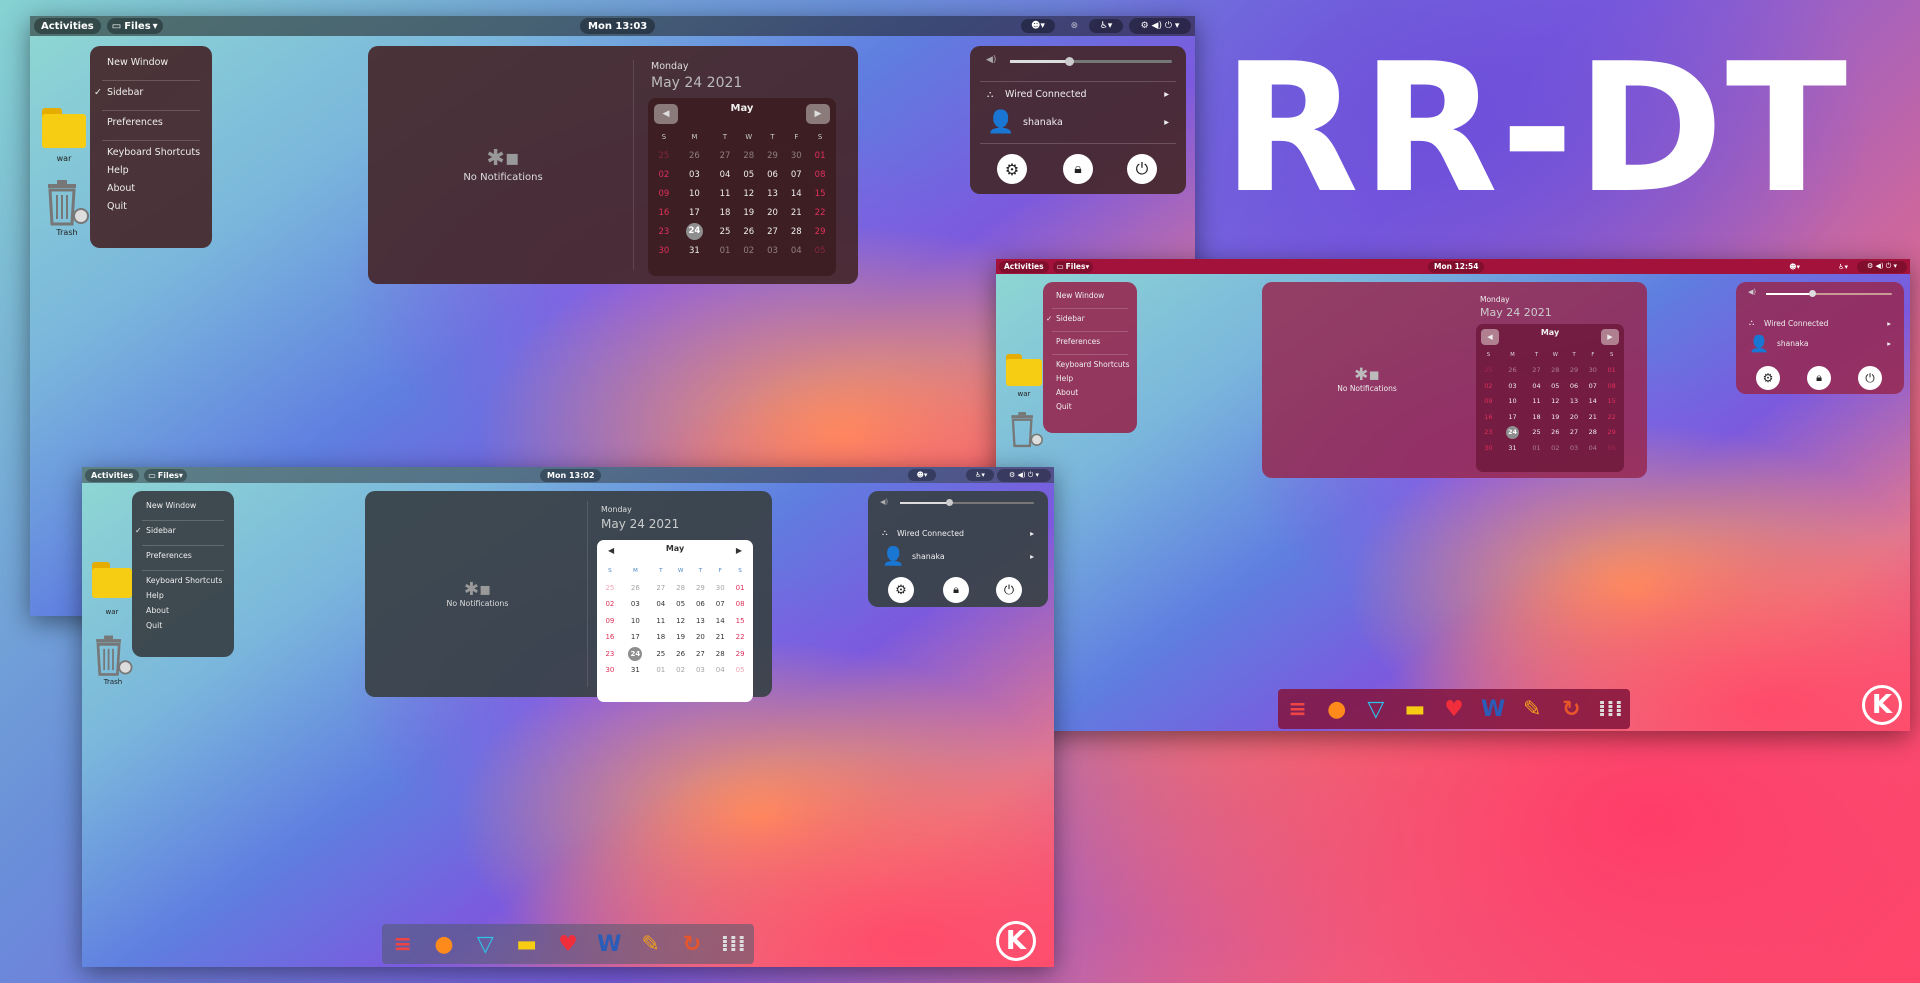 This screenshot has height=983, width=1920. I want to click on clock-button: Mon 12:54, so click(1456, 266).